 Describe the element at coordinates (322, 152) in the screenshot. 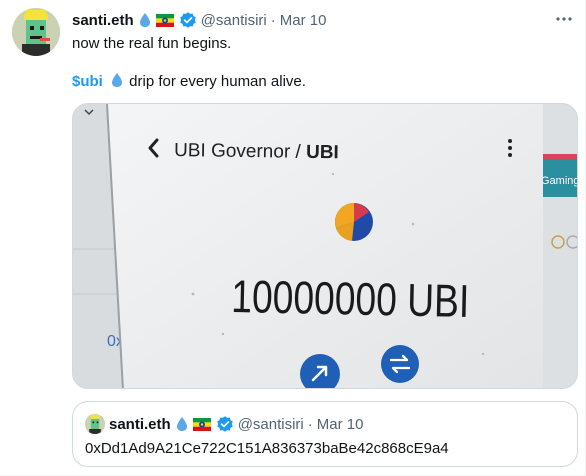

I see `screen-title-bold: UBI` at that location.